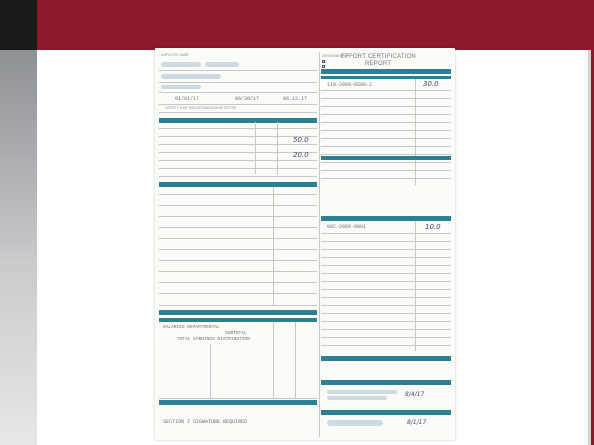  Describe the element at coordinates (238, 402) in the screenshot. I see `section-footer-header` at that location.